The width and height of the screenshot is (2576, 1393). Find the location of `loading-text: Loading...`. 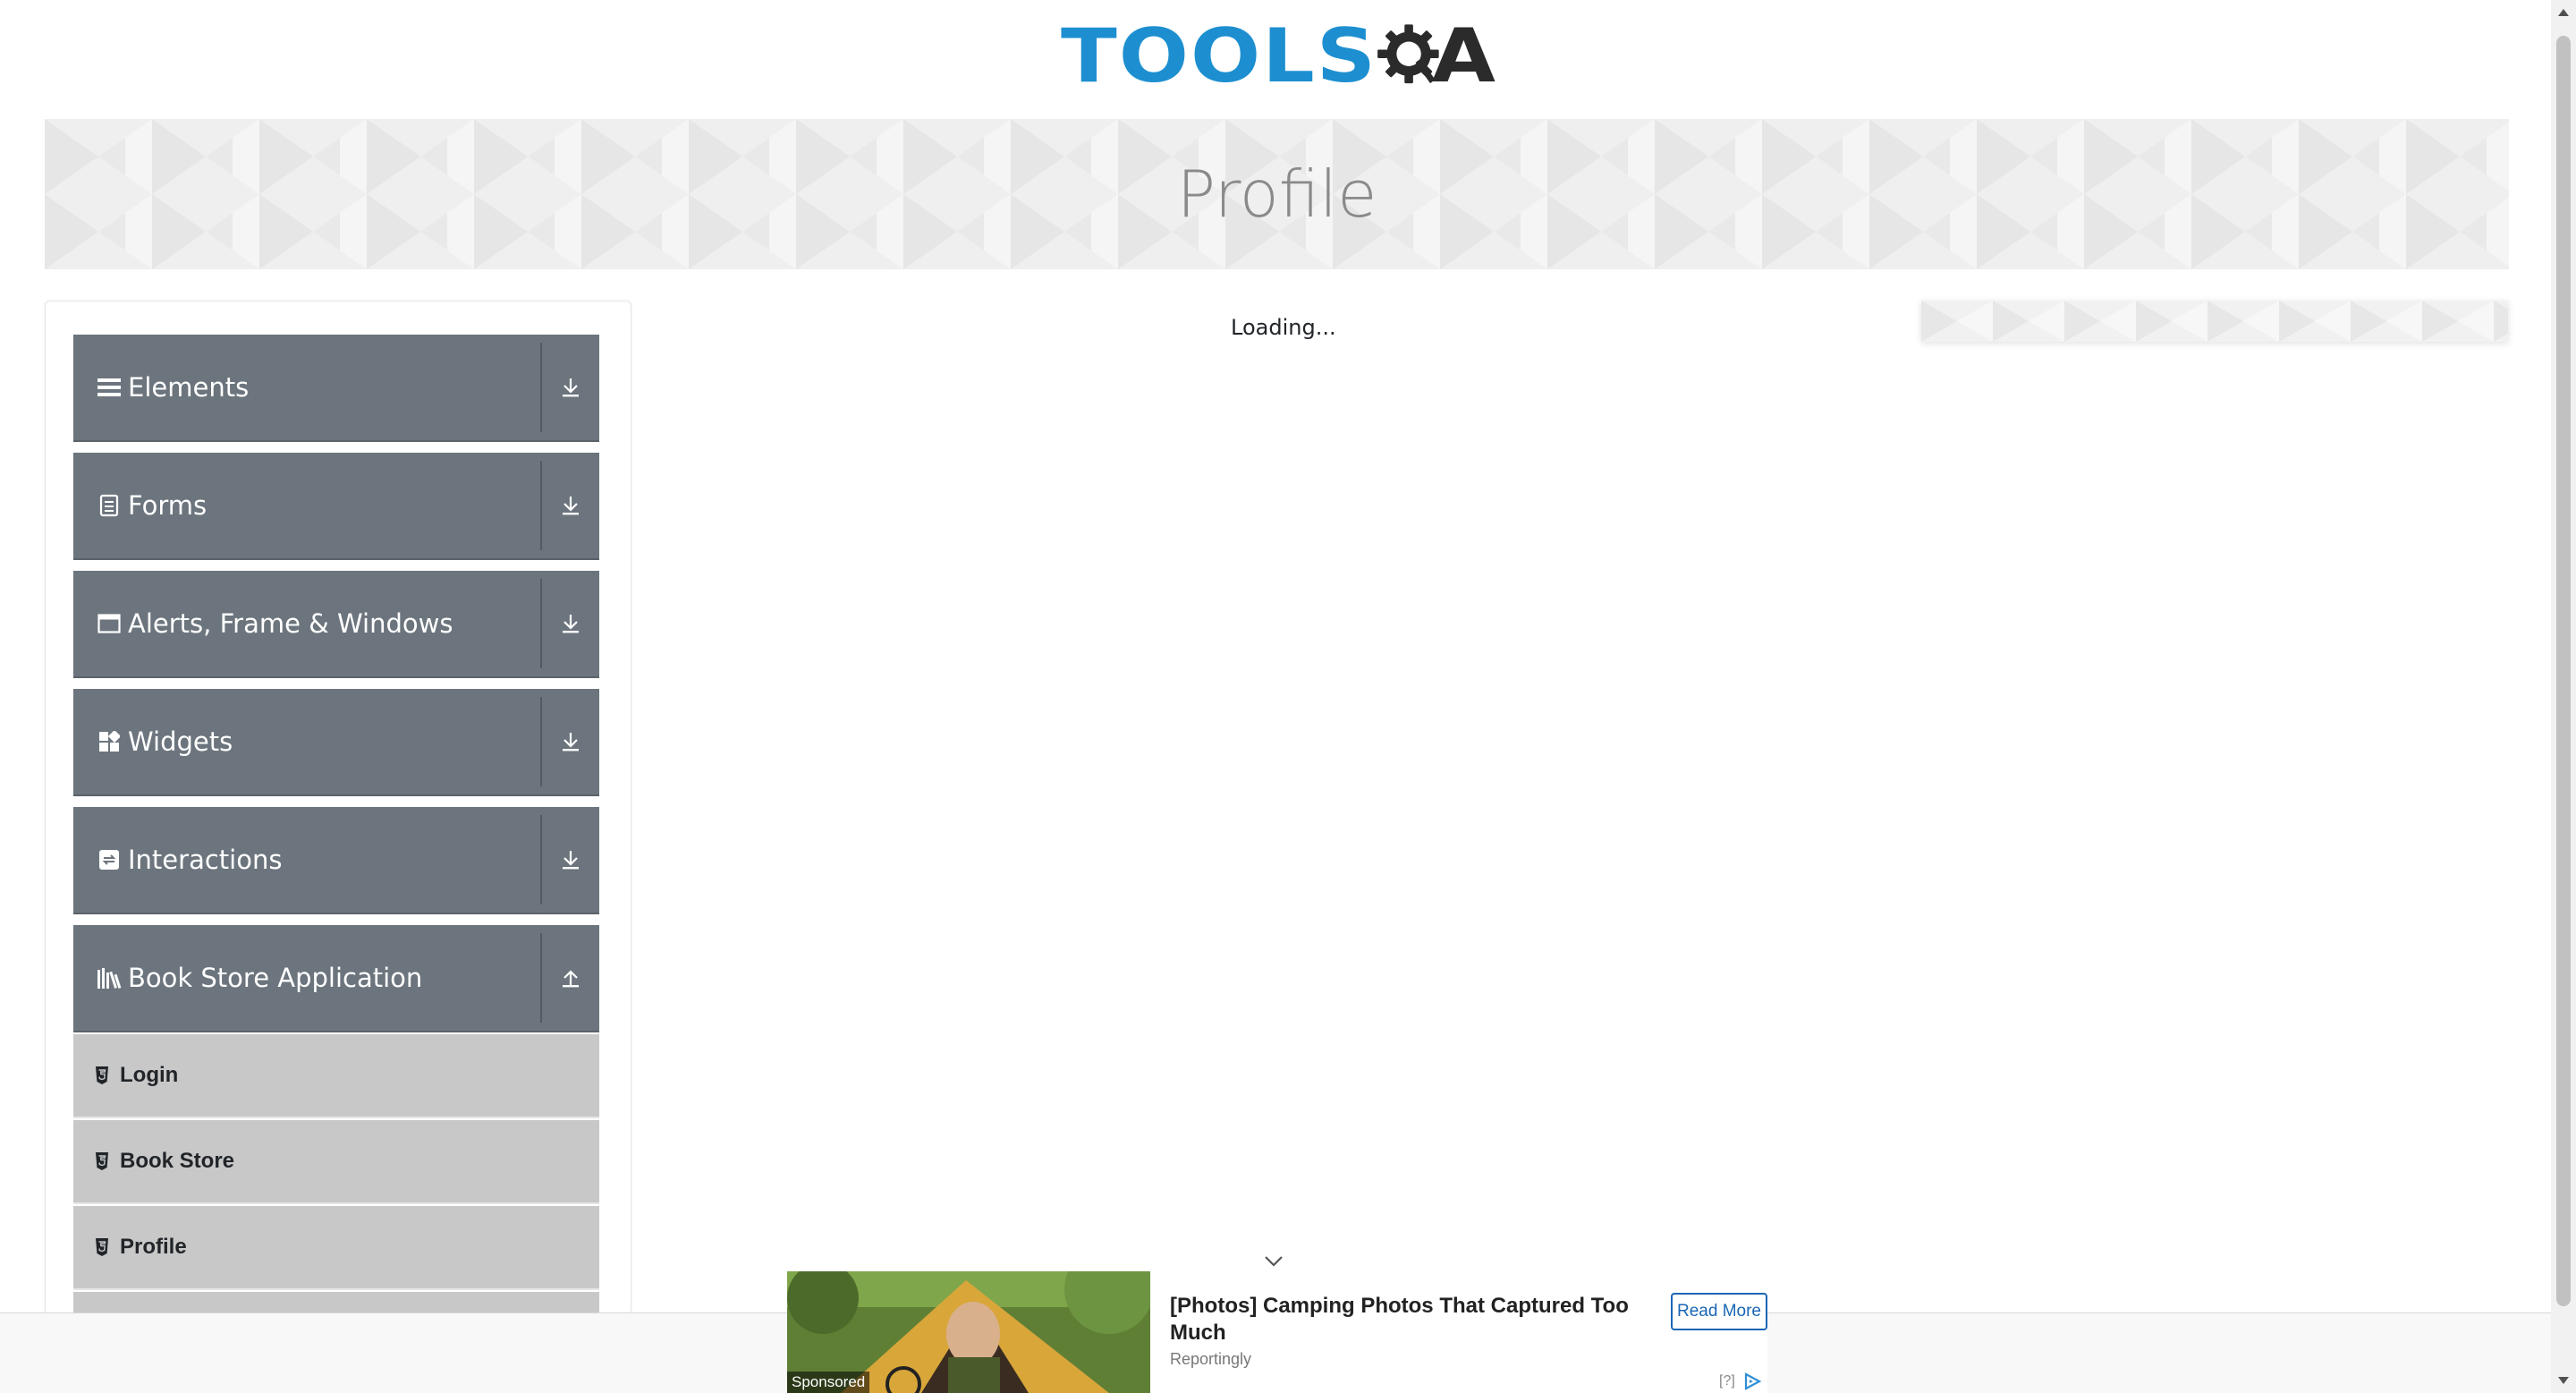

loading-text: Loading... is located at coordinates (1283, 327).